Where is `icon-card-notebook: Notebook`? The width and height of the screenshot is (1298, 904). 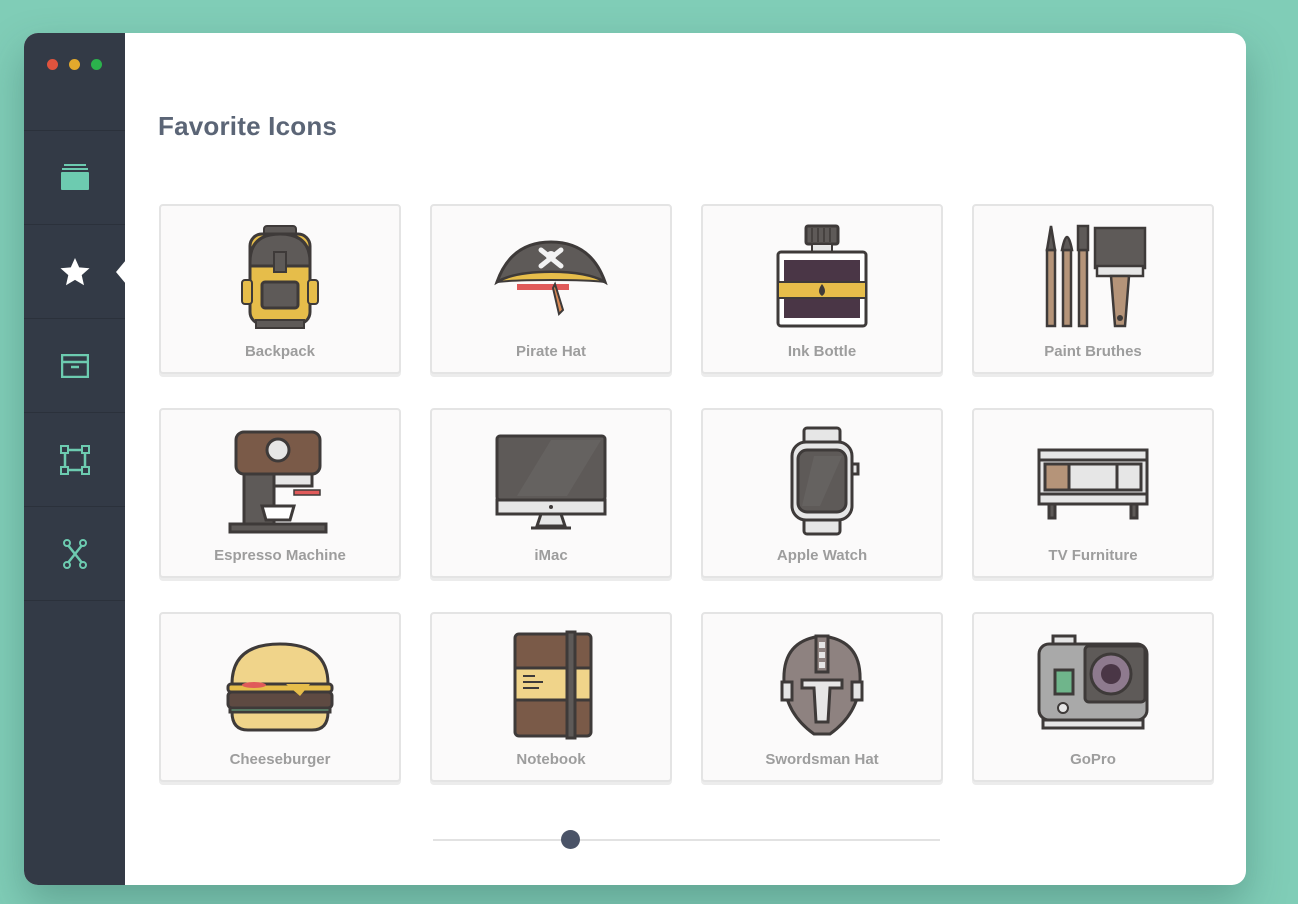
icon-card-notebook: Notebook is located at coordinates (551, 697).